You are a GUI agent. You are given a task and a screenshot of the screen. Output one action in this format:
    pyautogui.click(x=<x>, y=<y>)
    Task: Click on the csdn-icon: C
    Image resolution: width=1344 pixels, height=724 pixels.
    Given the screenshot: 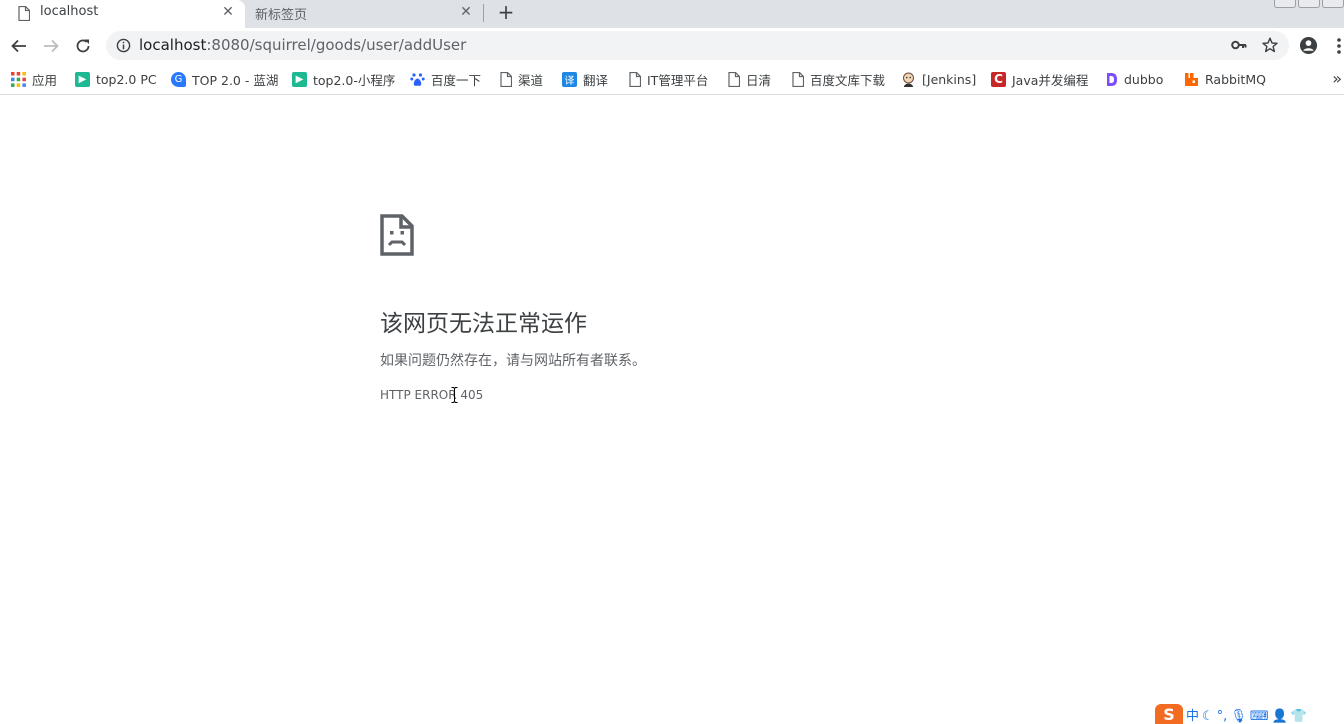 What is the action you would take?
    pyautogui.click(x=998, y=79)
    